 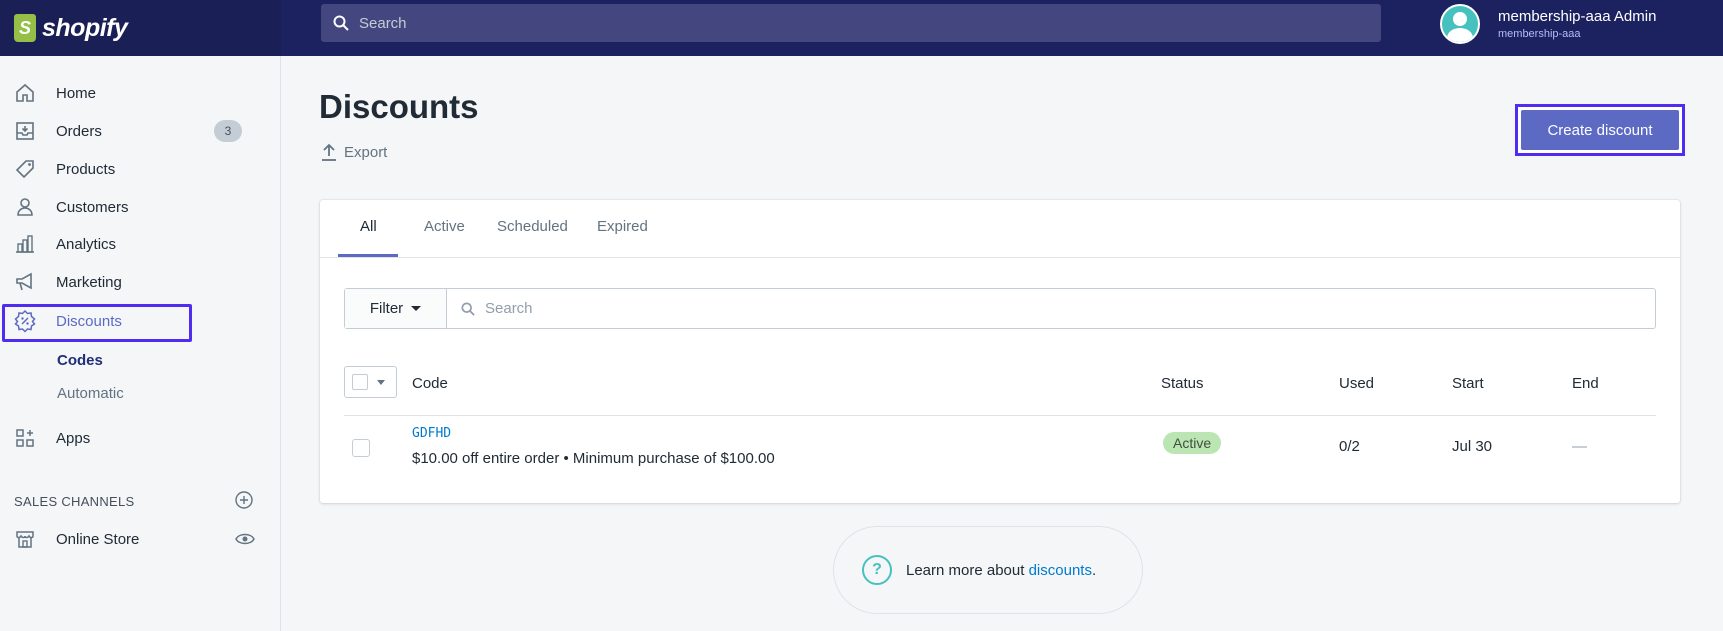 I want to click on global-search-input, so click(x=809, y=23).